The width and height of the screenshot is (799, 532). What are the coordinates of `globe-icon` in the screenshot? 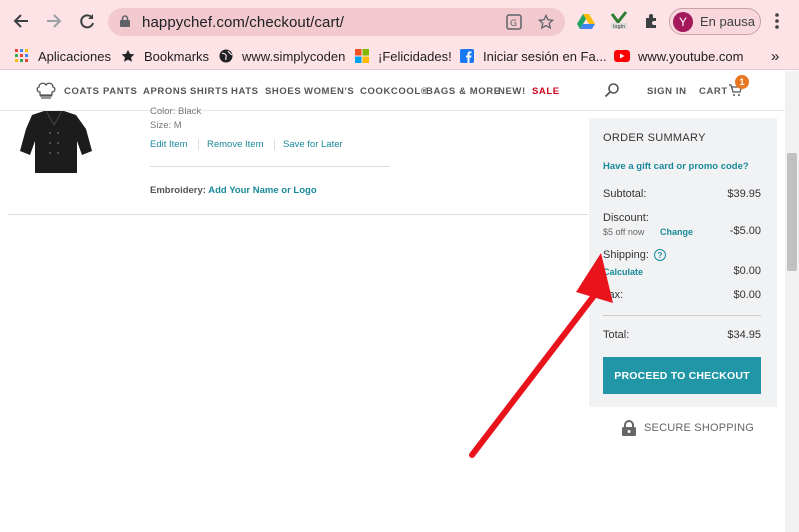 It's located at (226, 56).